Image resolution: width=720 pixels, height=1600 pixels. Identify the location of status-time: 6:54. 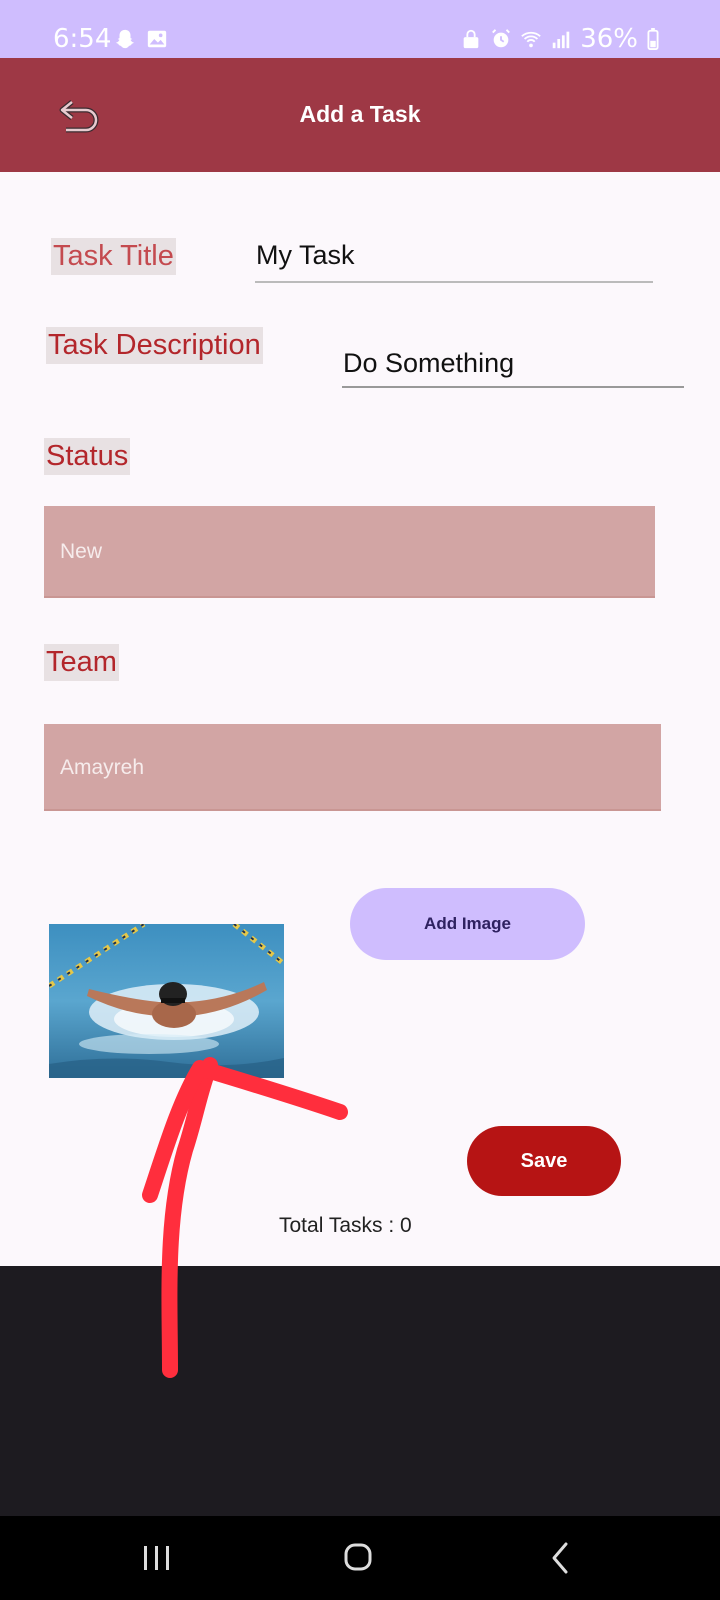
(82, 39).